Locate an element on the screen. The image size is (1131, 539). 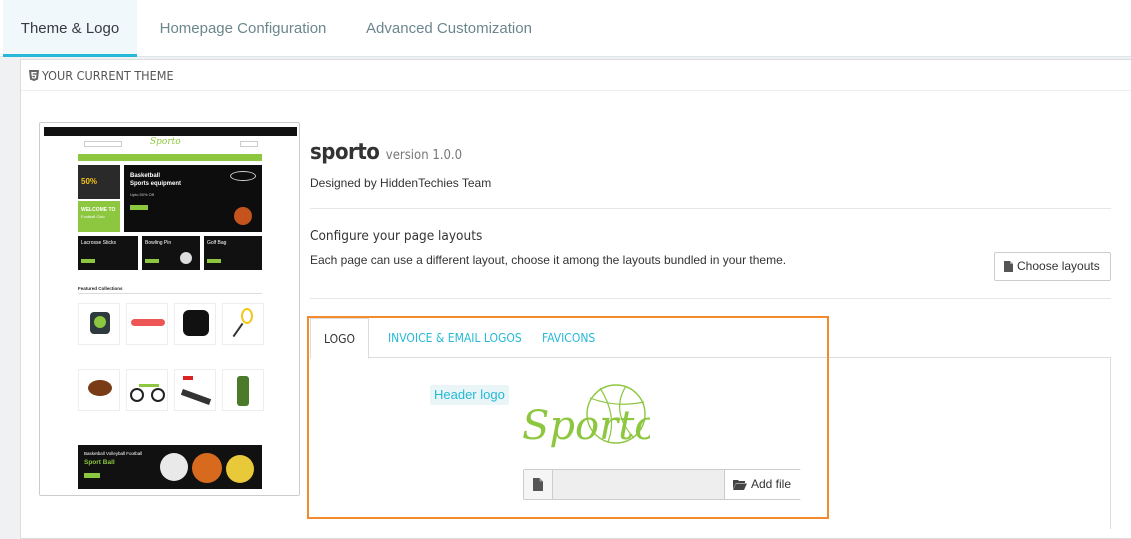
preview-brand: Sporto is located at coordinates (165, 142).